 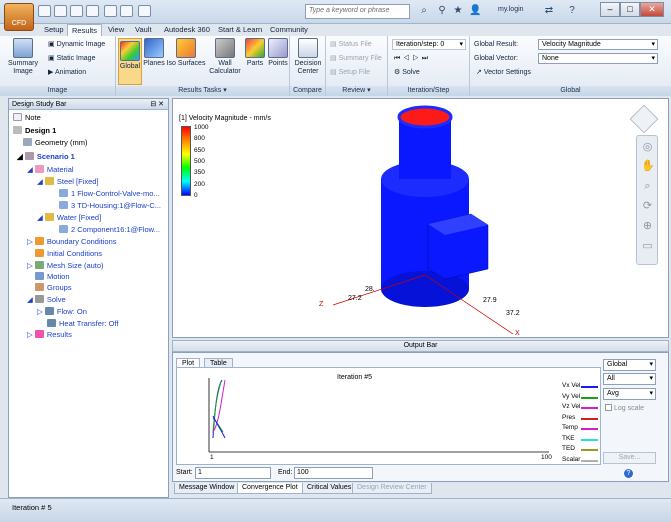 What do you see at coordinates (475, 11) in the screenshot?
I see `user-icon: 👤` at bounding box center [475, 11].